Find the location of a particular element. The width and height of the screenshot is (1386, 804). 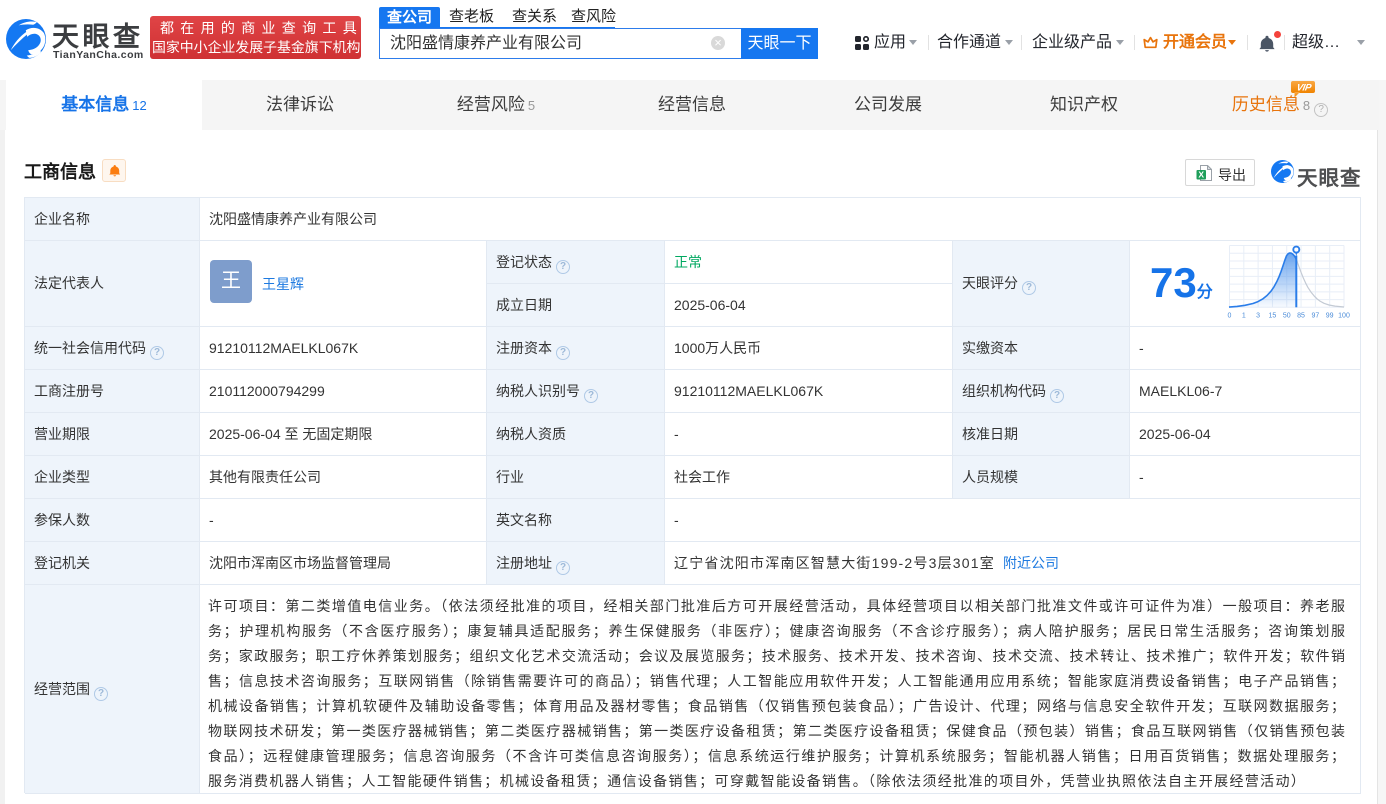

svg-text: 3 is located at coordinates (1258, 316).